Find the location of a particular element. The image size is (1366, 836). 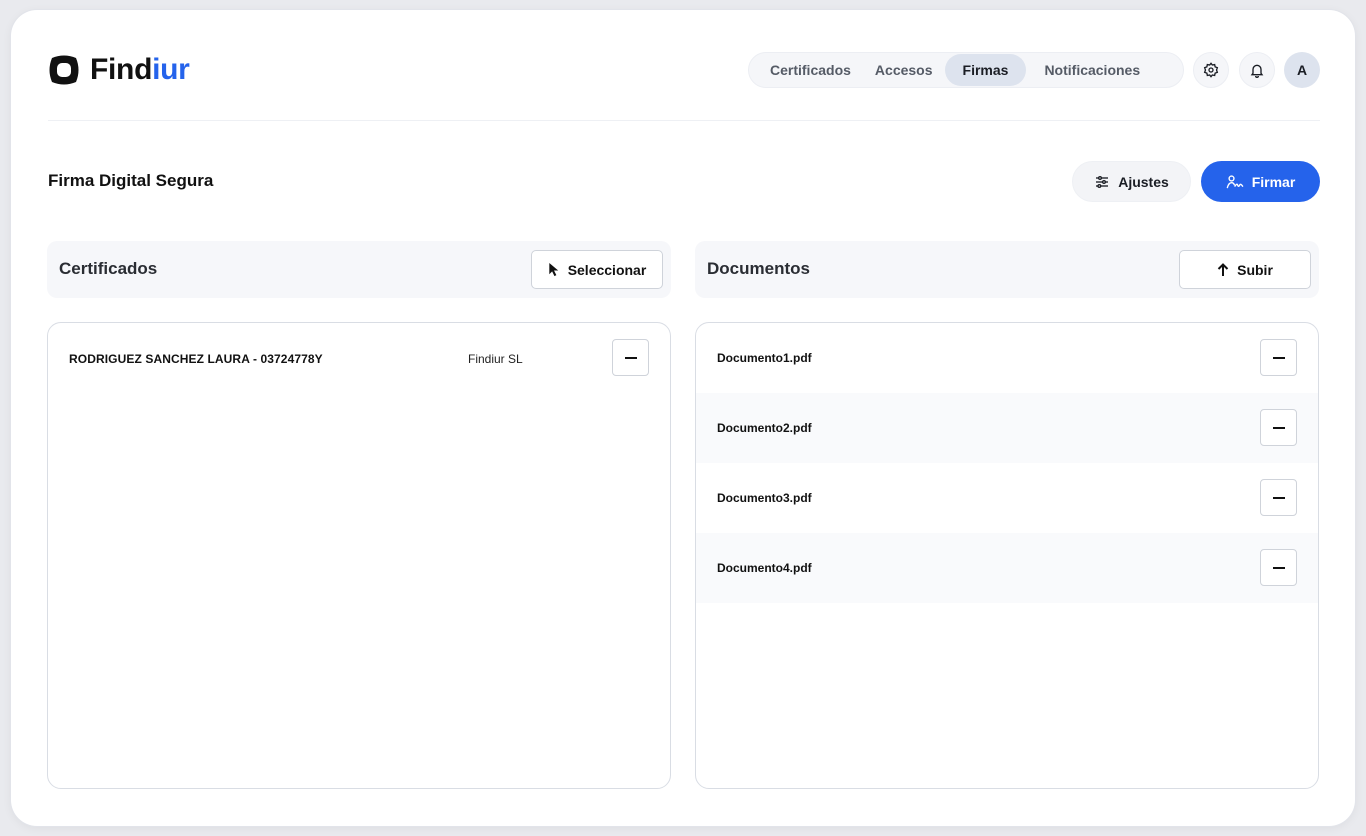

subir-button: Subir is located at coordinates (1245, 269).